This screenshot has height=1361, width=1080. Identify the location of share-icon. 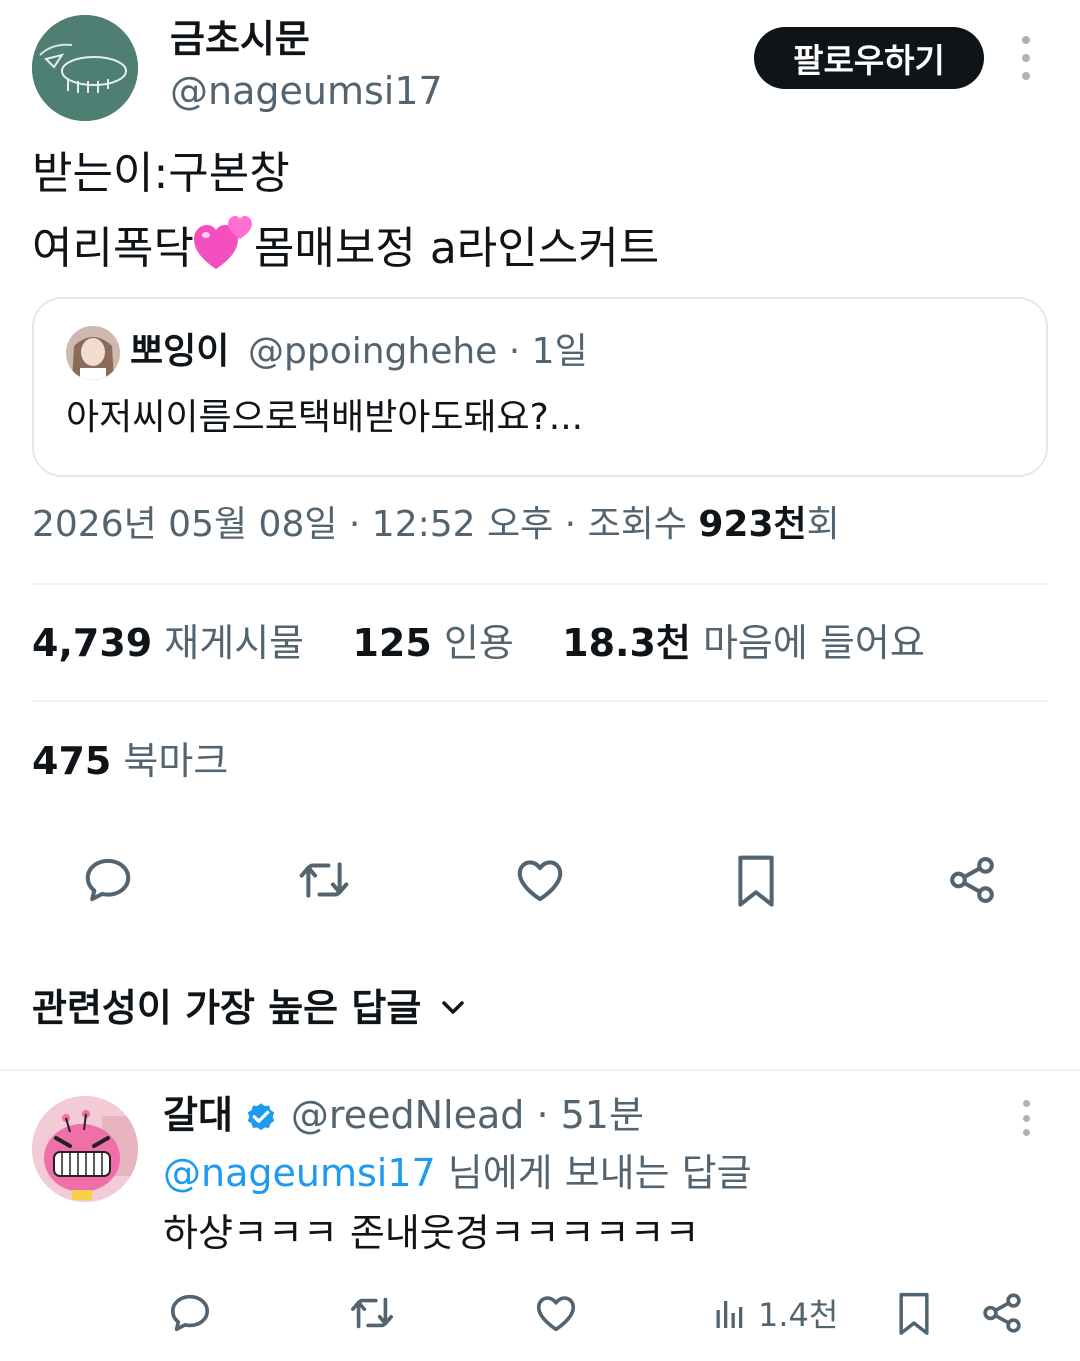
(972, 880).